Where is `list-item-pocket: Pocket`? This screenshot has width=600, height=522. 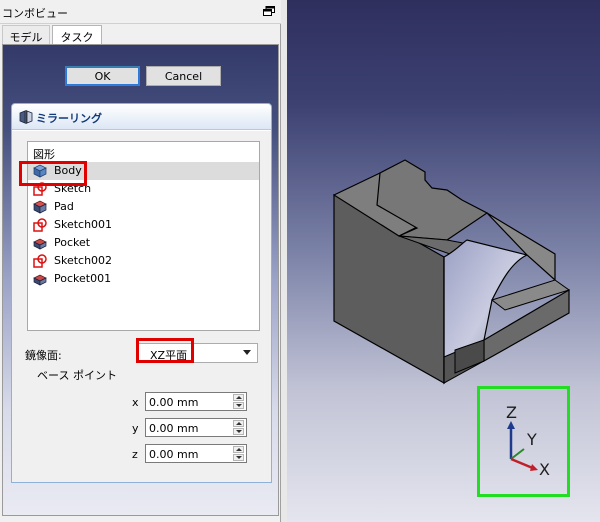 list-item-pocket: Pocket is located at coordinates (143, 243).